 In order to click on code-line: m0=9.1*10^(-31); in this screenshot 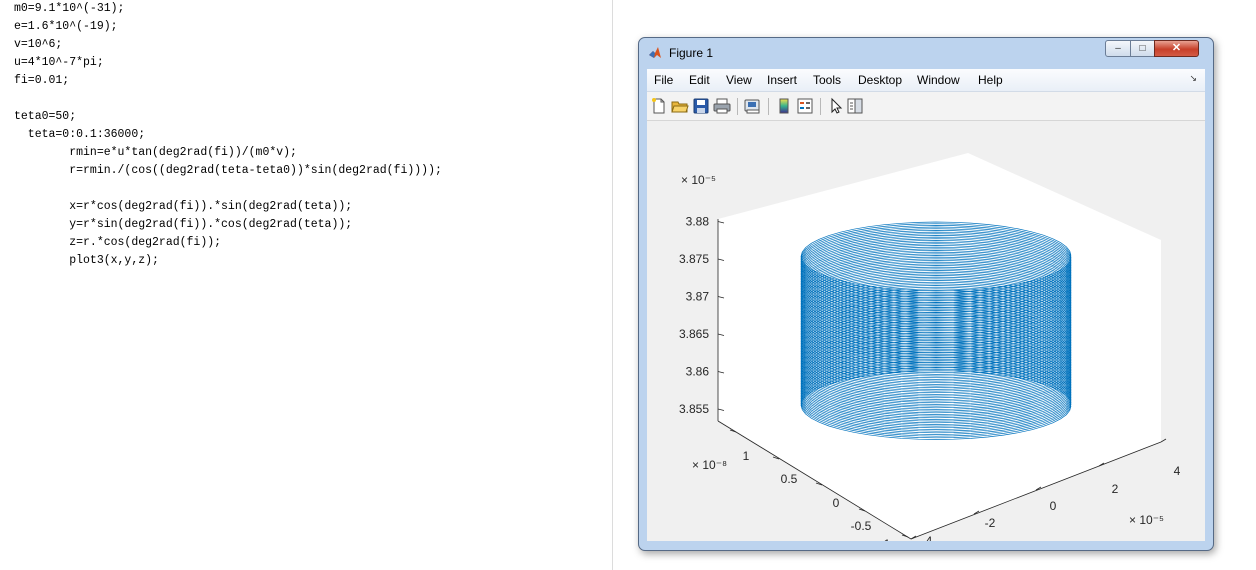, I will do `click(69, 8)`.